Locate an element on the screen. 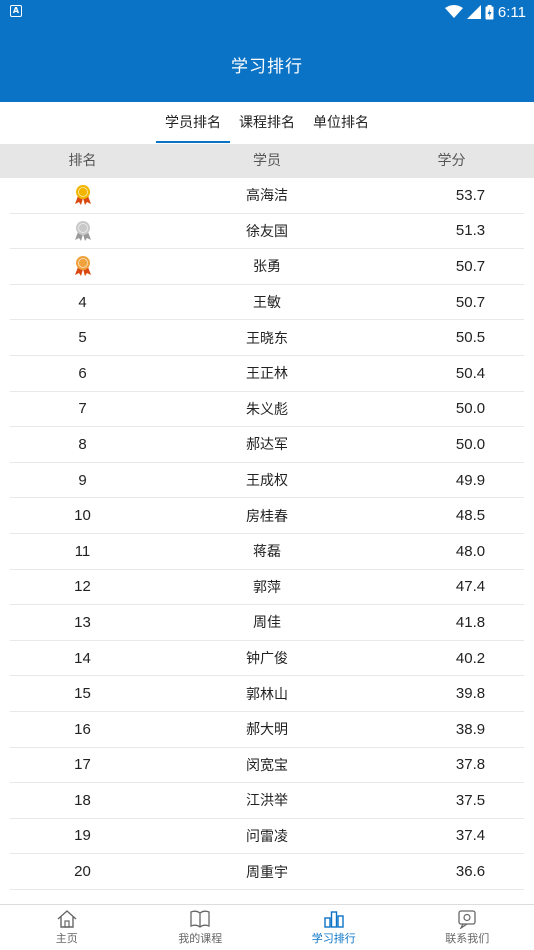  header-student: 学员 is located at coordinates (267, 161).